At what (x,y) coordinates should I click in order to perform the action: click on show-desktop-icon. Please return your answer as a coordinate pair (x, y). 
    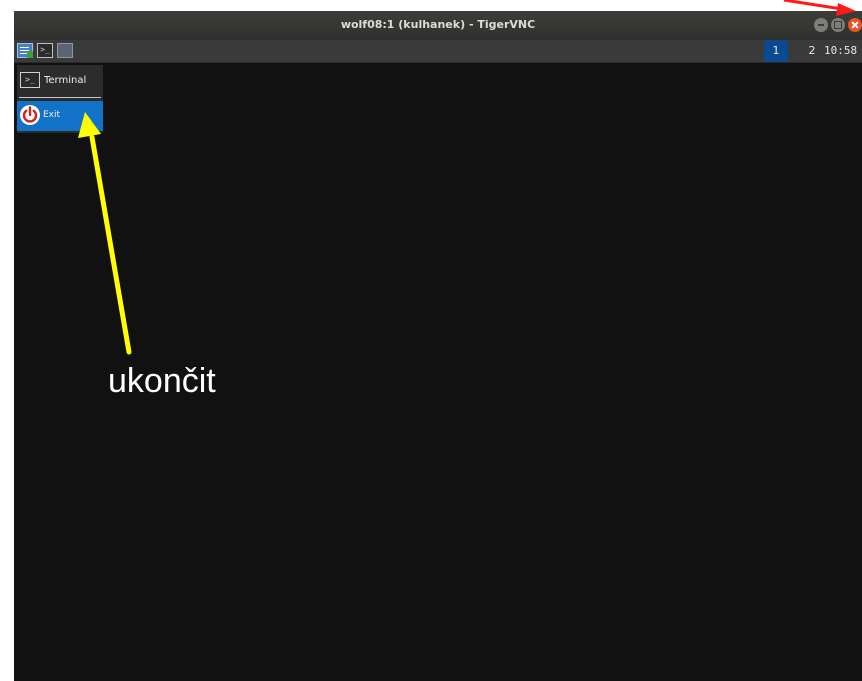
    Looking at the image, I should click on (65, 50).